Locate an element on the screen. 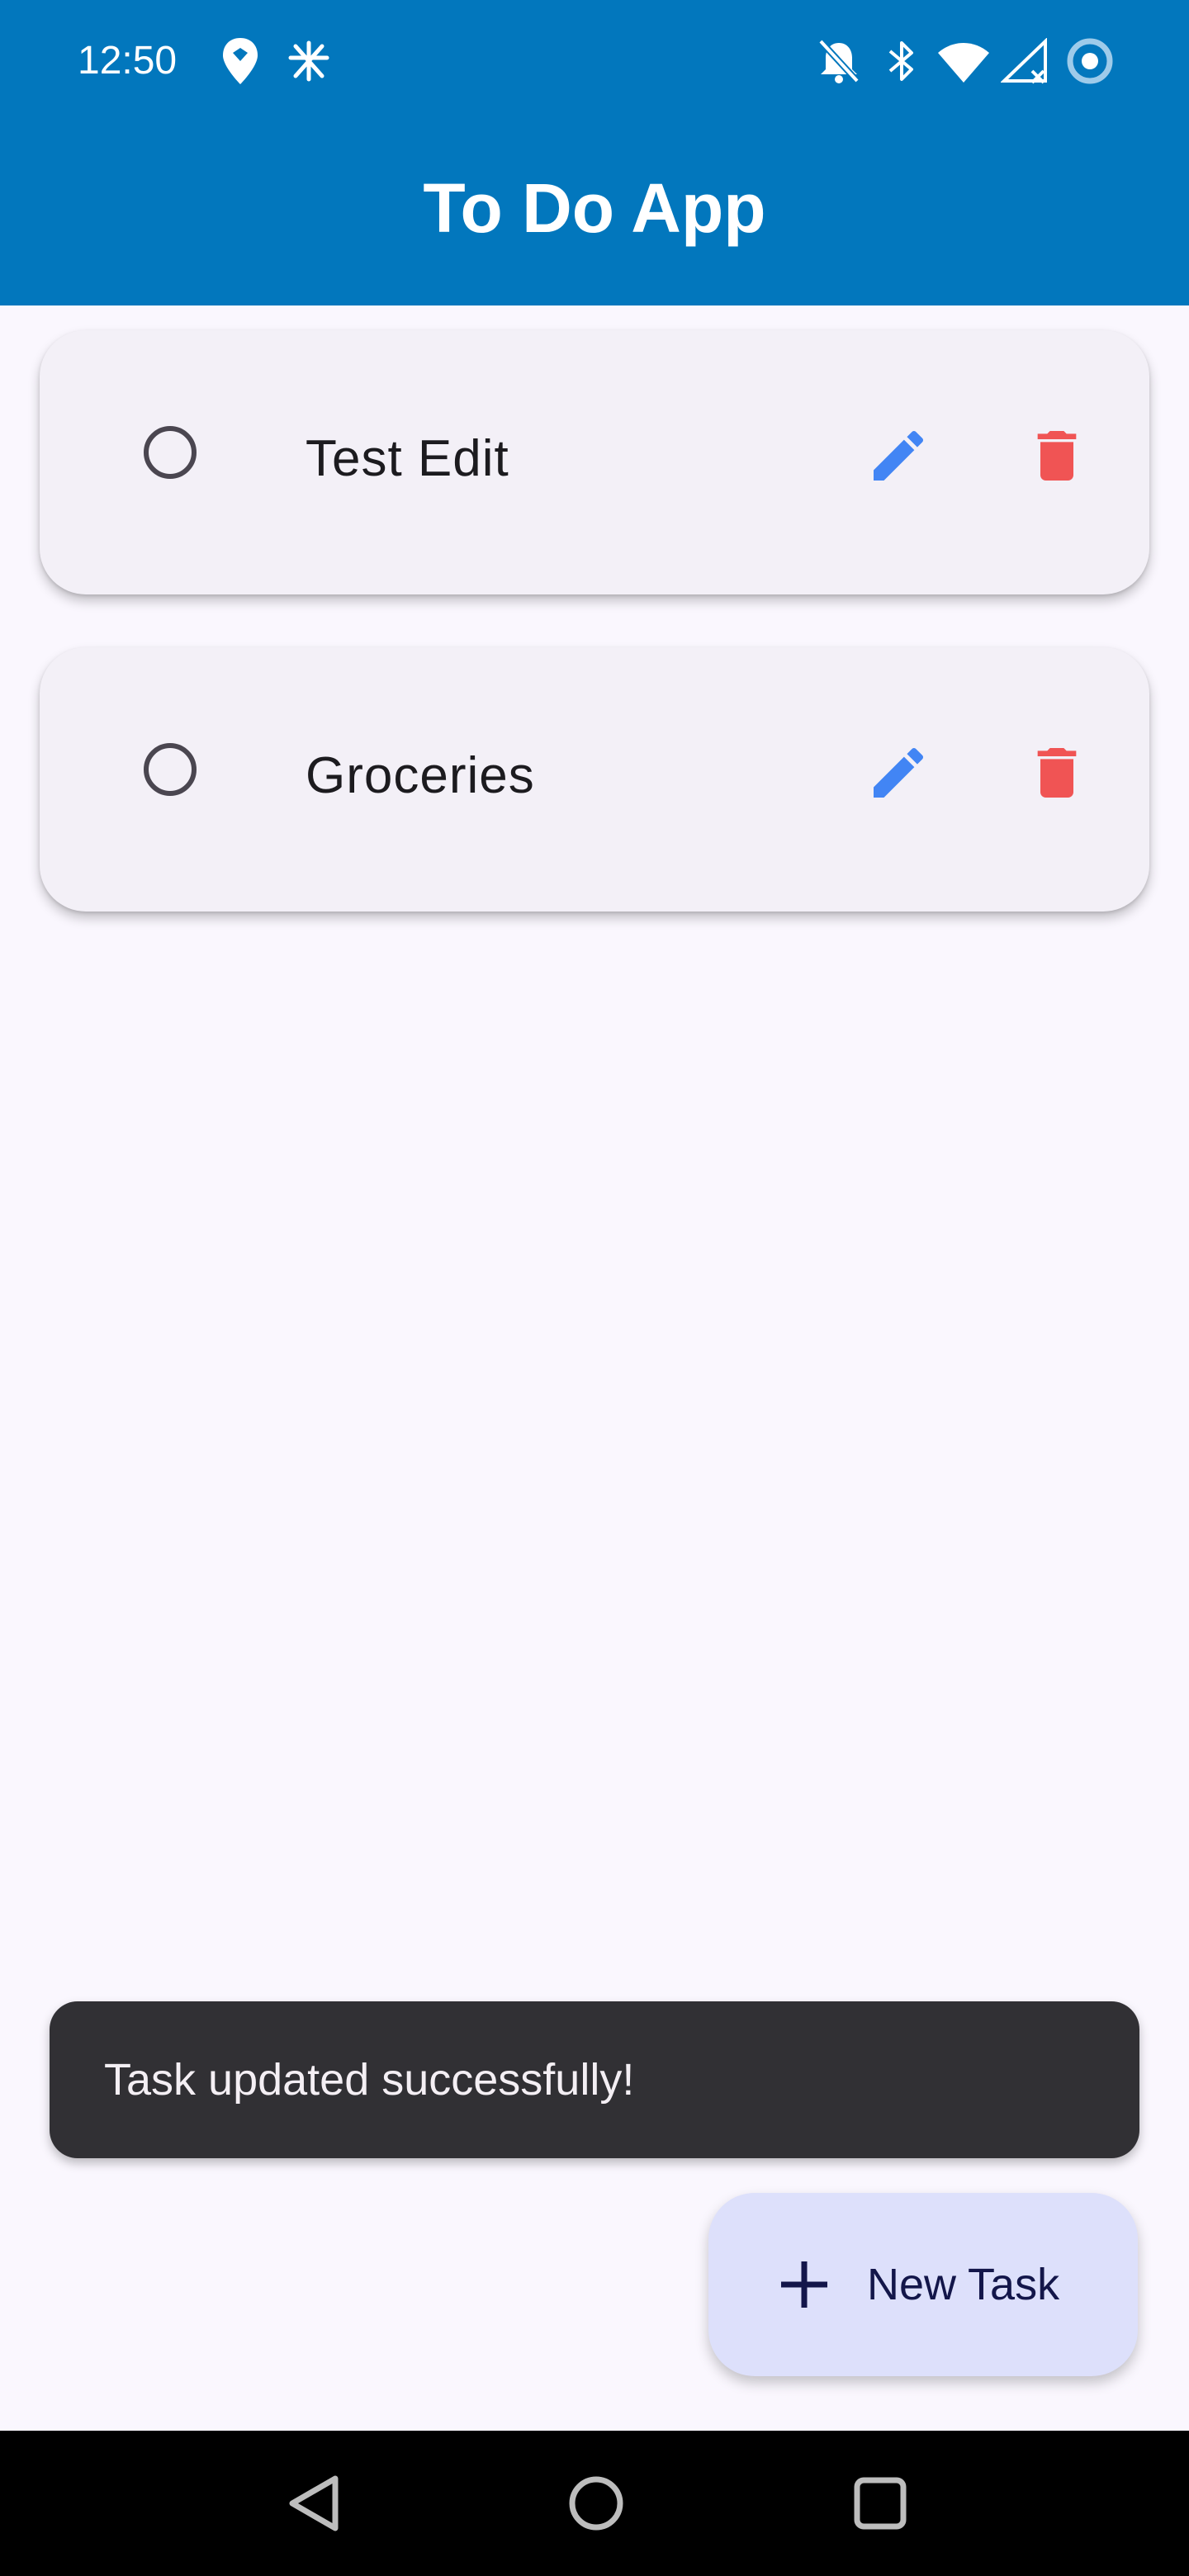 The width and height of the screenshot is (1189, 2576). home-icon is located at coordinates (596, 2503).